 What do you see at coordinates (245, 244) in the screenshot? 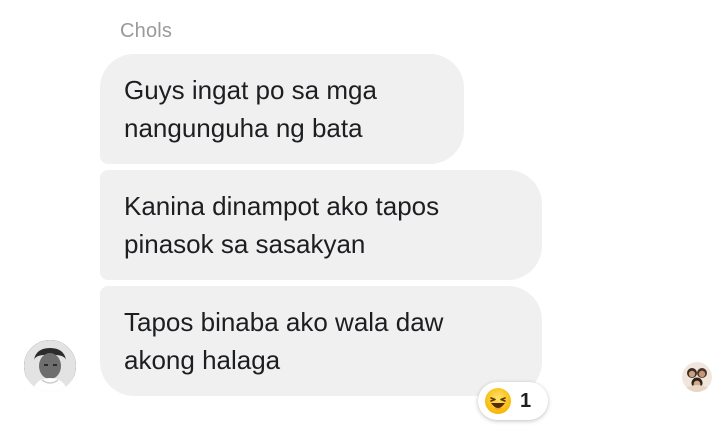
I see `message-text-line: pinasok sa sasakyan` at bounding box center [245, 244].